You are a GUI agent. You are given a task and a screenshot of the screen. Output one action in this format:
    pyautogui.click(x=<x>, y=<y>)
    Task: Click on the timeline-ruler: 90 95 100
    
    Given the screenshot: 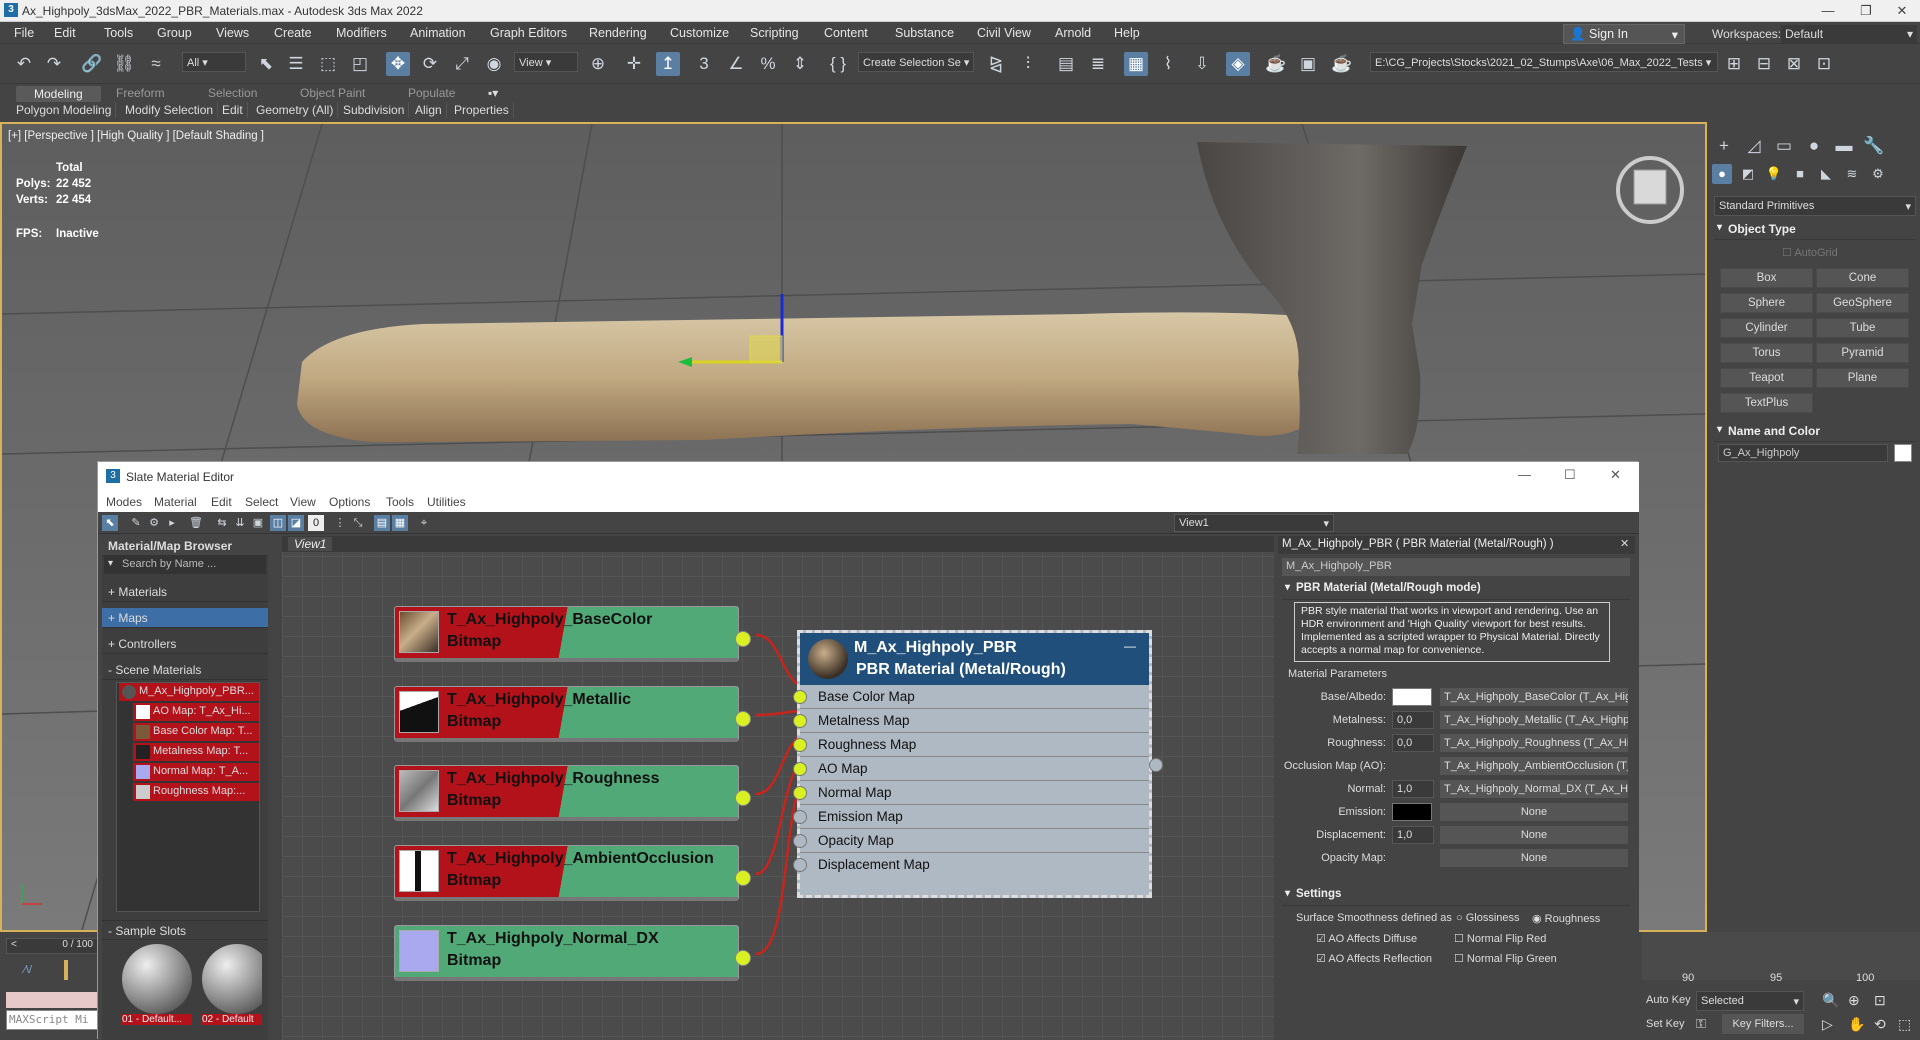 What is the action you would take?
    pyautogui.click(x=1781, y=958)
    